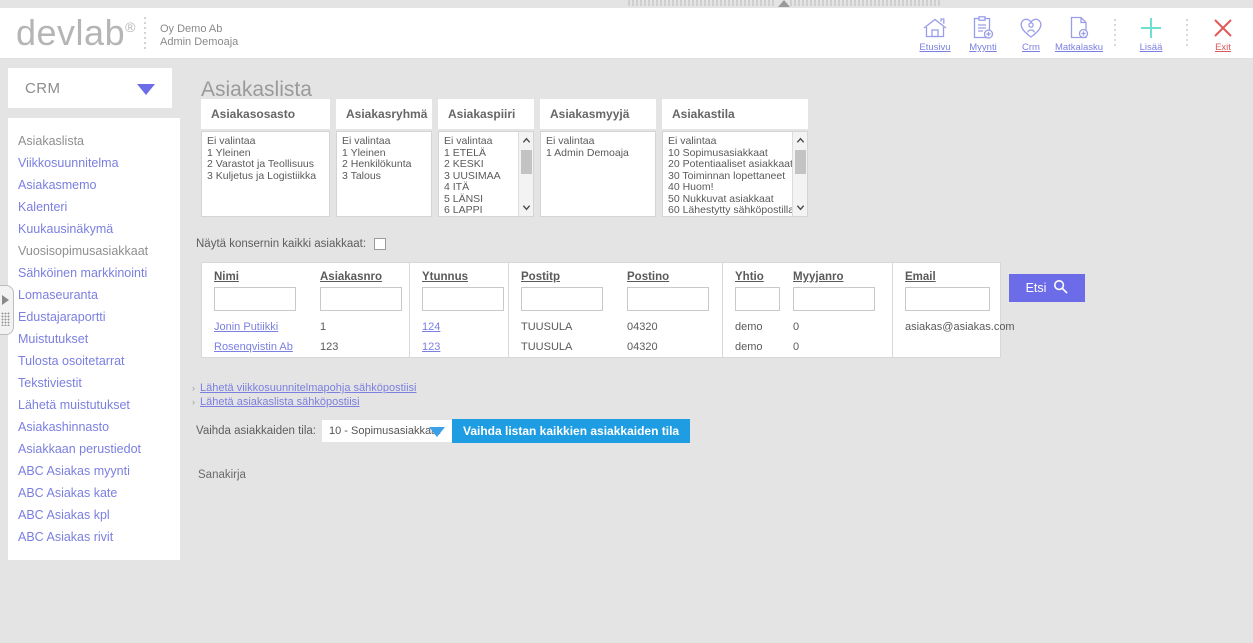 The width and height of the screenshot is (1253, 643). I want to click on sidebar-item-edustajaraportti: Edustajaraportti, so click(94, 317).